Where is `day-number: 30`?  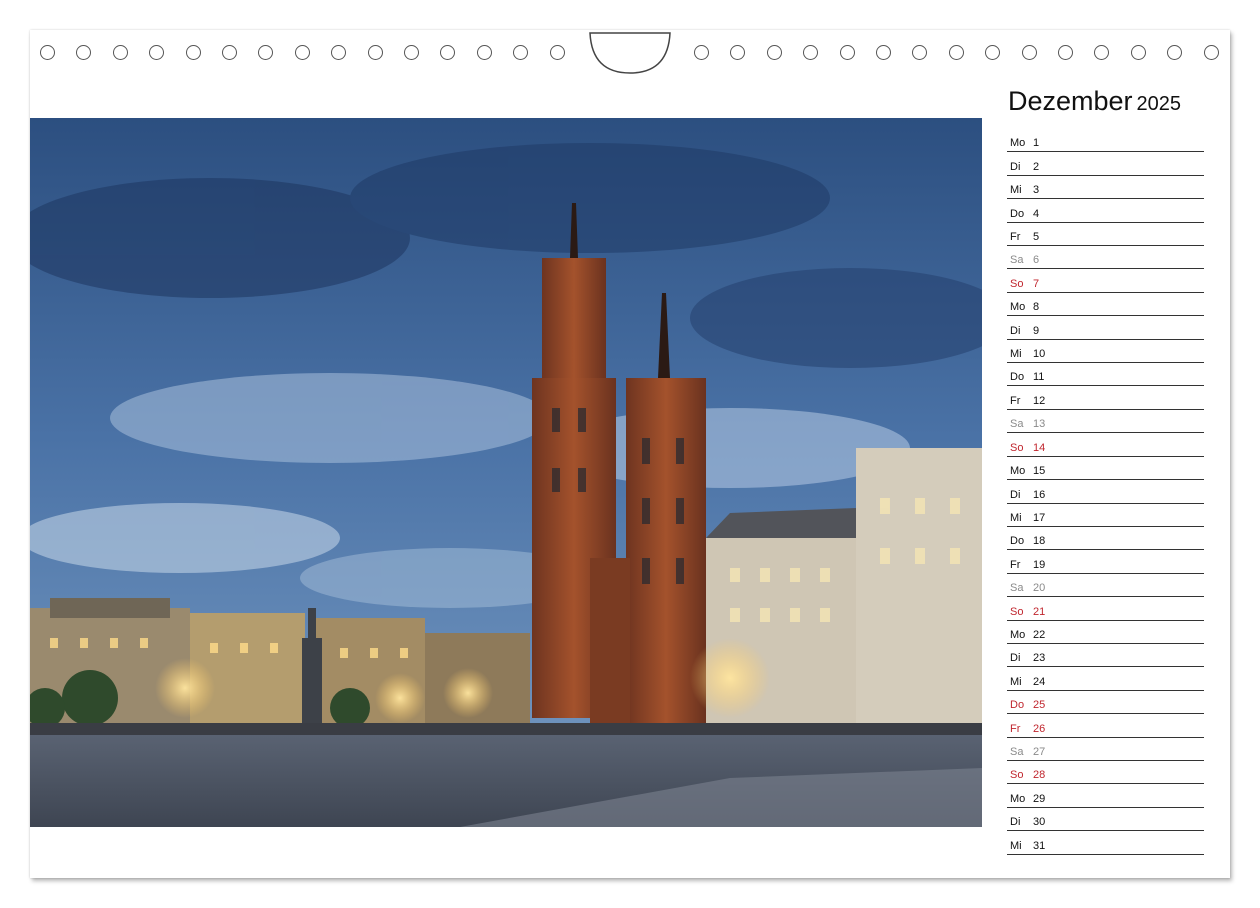 day-number: 30 is located at coordinates (1039, 822).